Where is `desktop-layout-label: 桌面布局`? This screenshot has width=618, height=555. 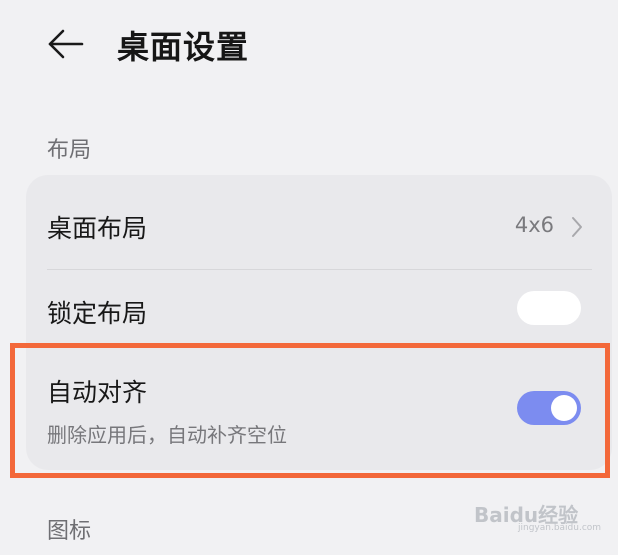 desktop-layout-label: 桌面布局 is located at coordinates (97, 228).